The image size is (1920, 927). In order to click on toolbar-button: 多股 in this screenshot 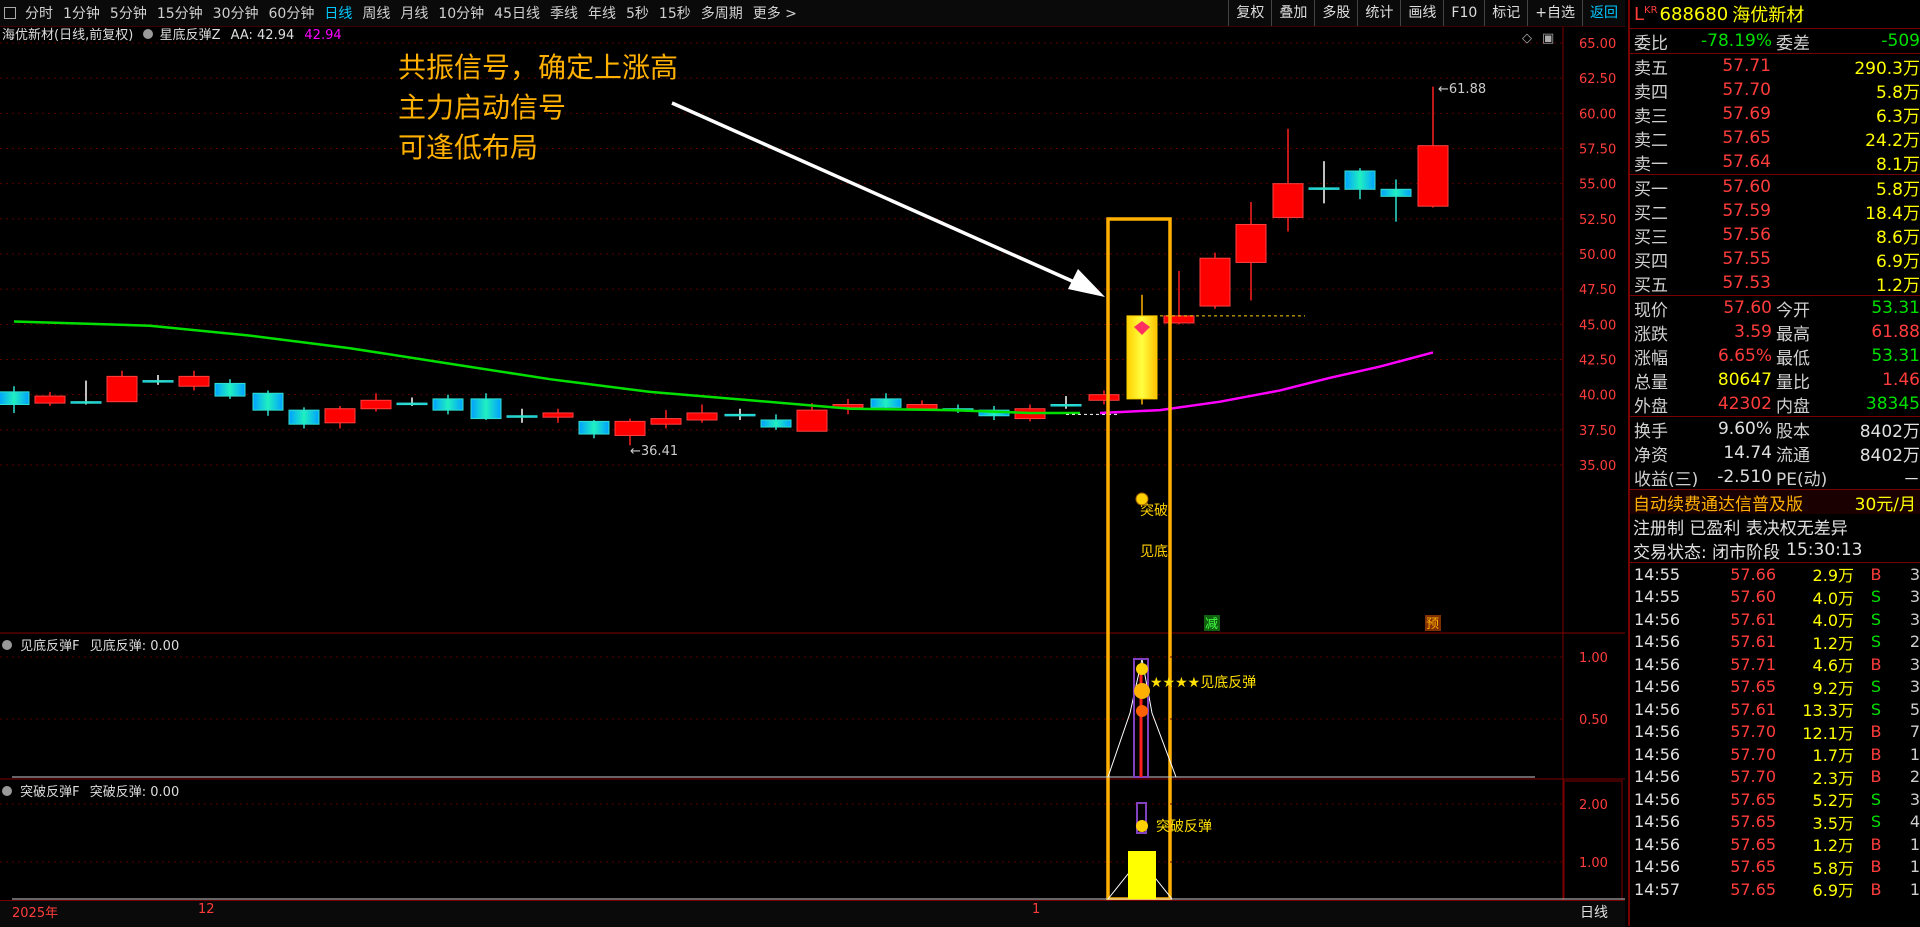, I will do `click(1335, 13)`.